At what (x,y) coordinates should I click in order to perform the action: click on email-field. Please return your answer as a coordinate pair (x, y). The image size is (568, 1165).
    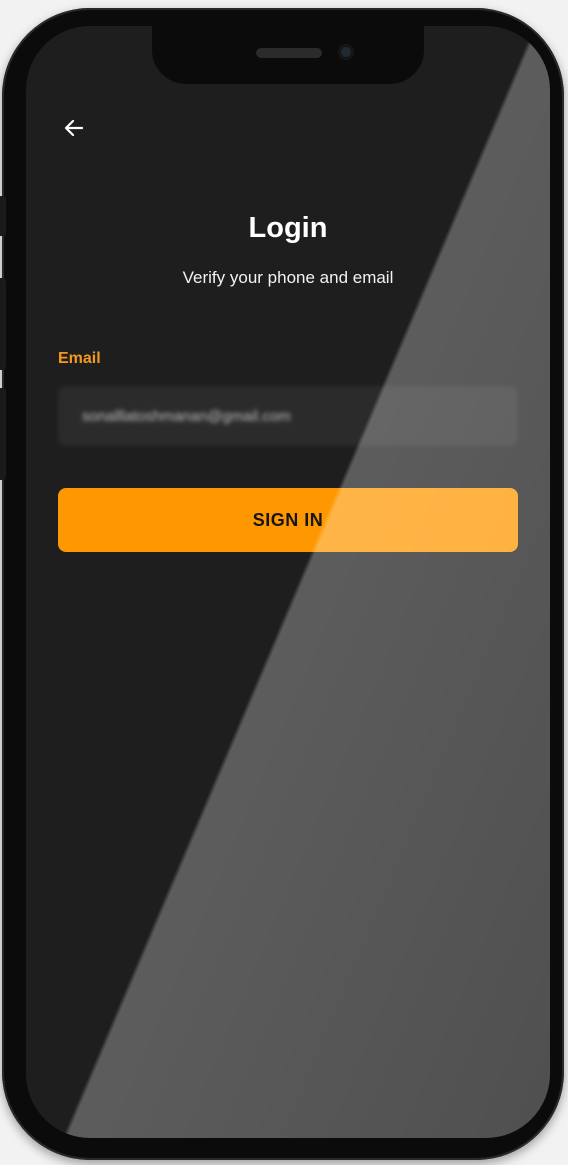
    Looking at the image, I should click on (288, 416).